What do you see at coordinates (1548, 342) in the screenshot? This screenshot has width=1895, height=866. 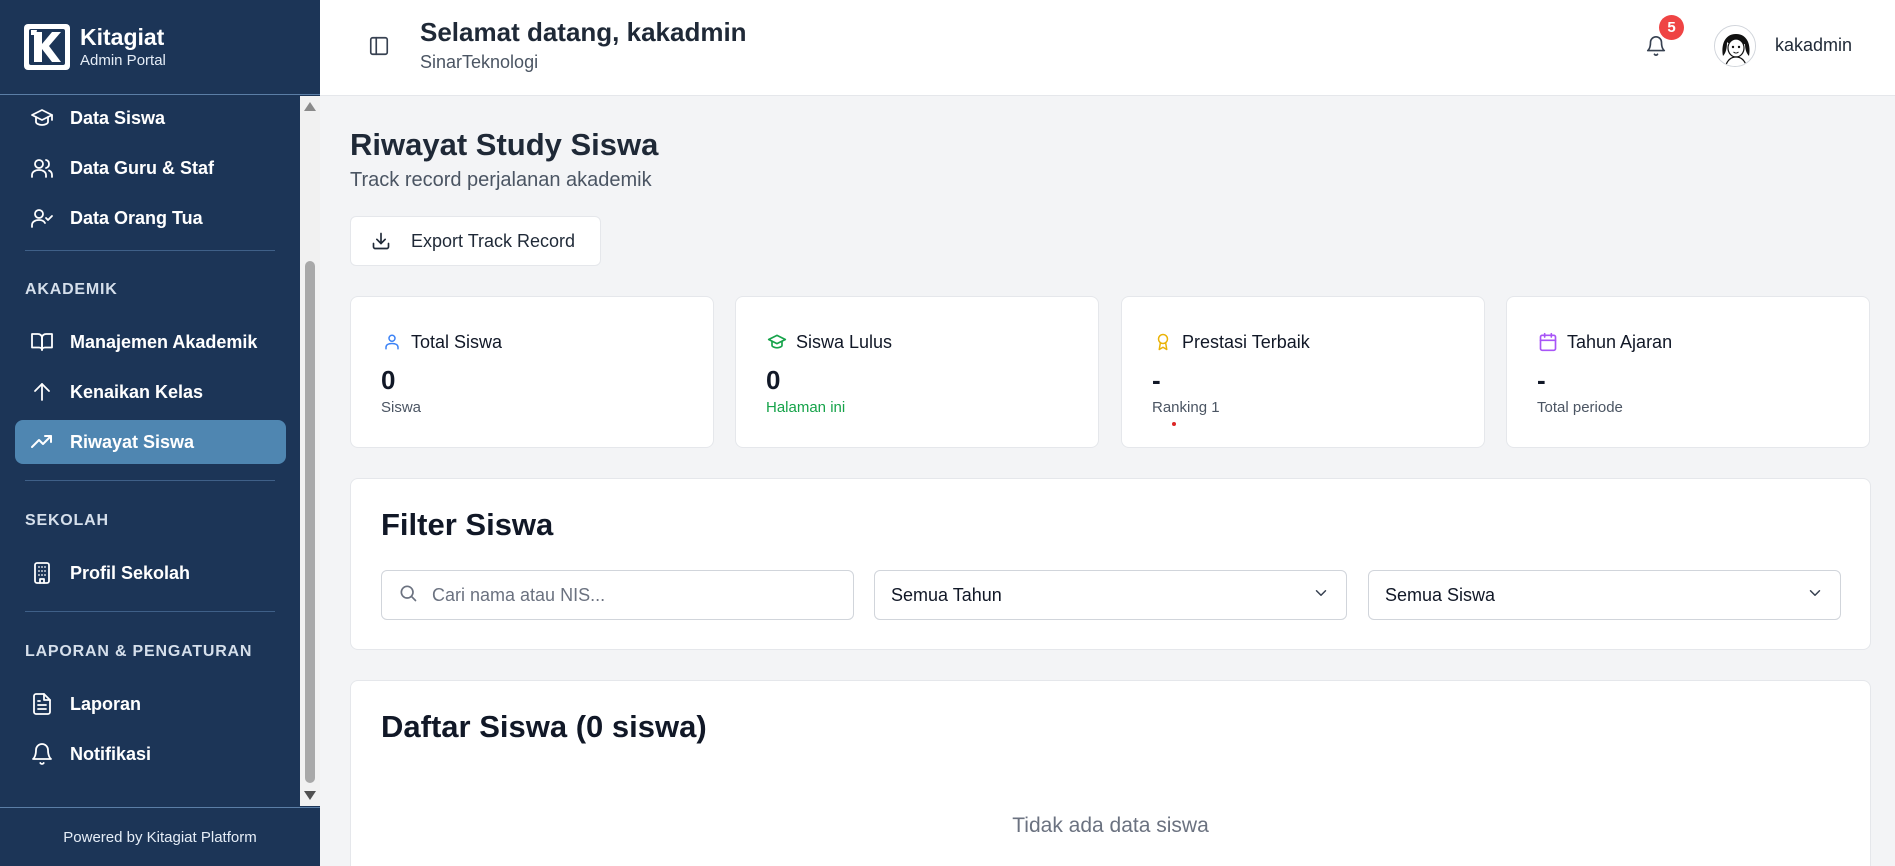 I see `calendar-icon` at bounding box center [1548, 342].